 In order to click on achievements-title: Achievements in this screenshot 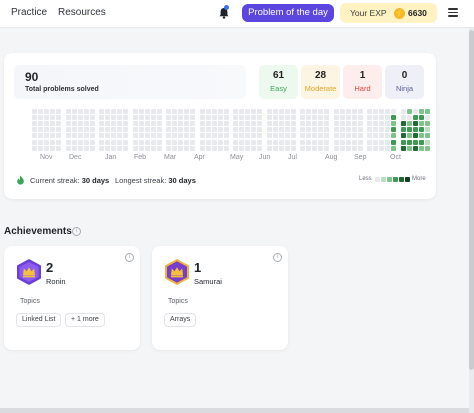, I will do `click(38, 231)`.